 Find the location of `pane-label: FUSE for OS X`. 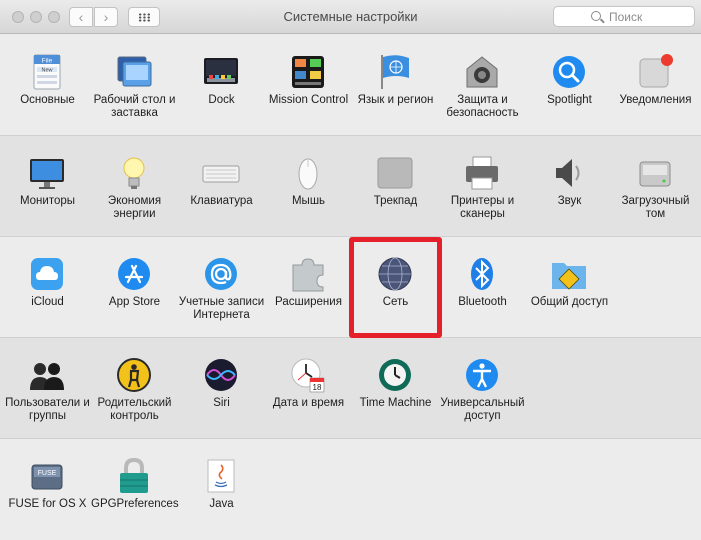

pane-label: FUSE for OS X is located at coordinates (47, 504).